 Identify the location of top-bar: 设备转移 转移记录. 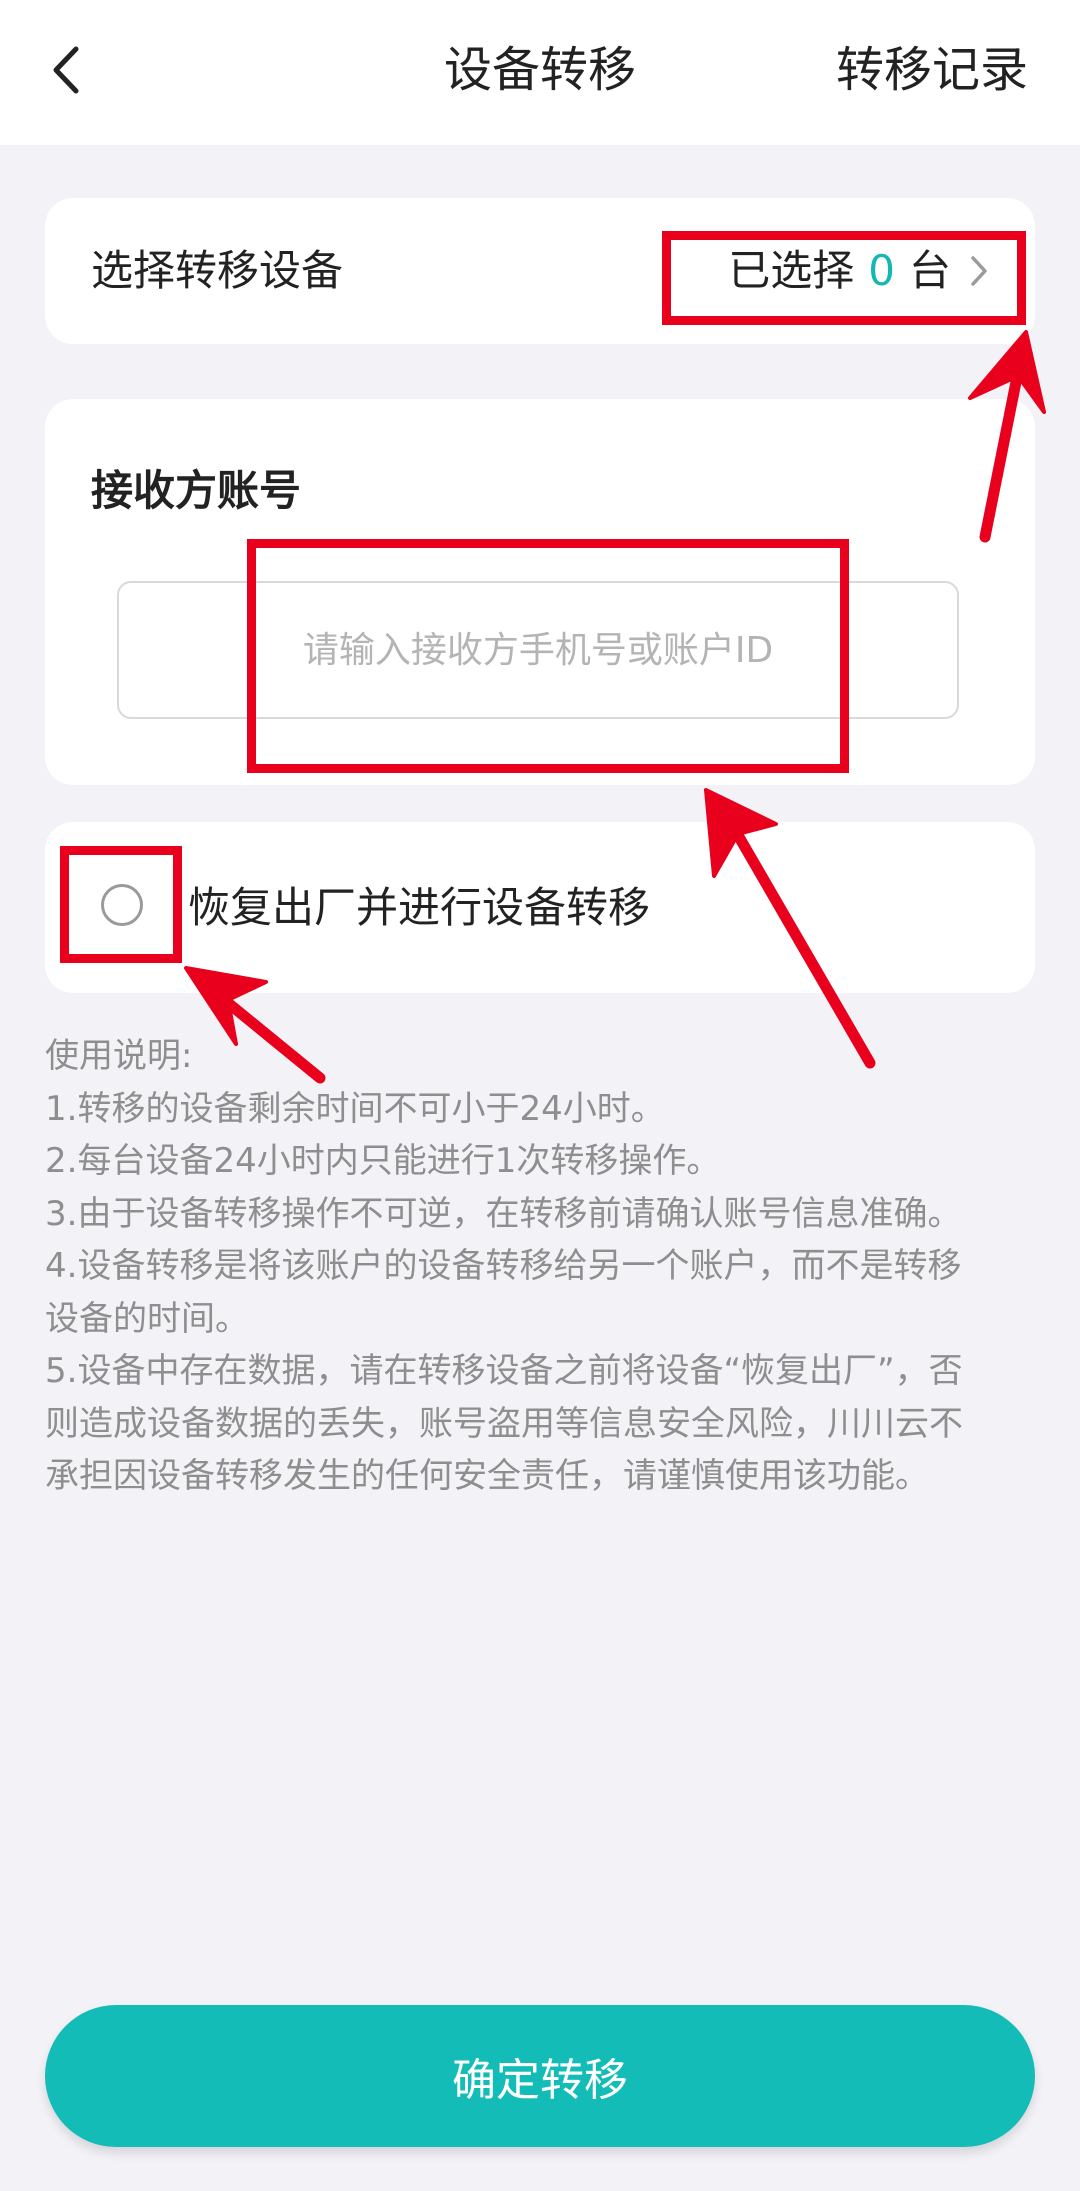
(540, 72).